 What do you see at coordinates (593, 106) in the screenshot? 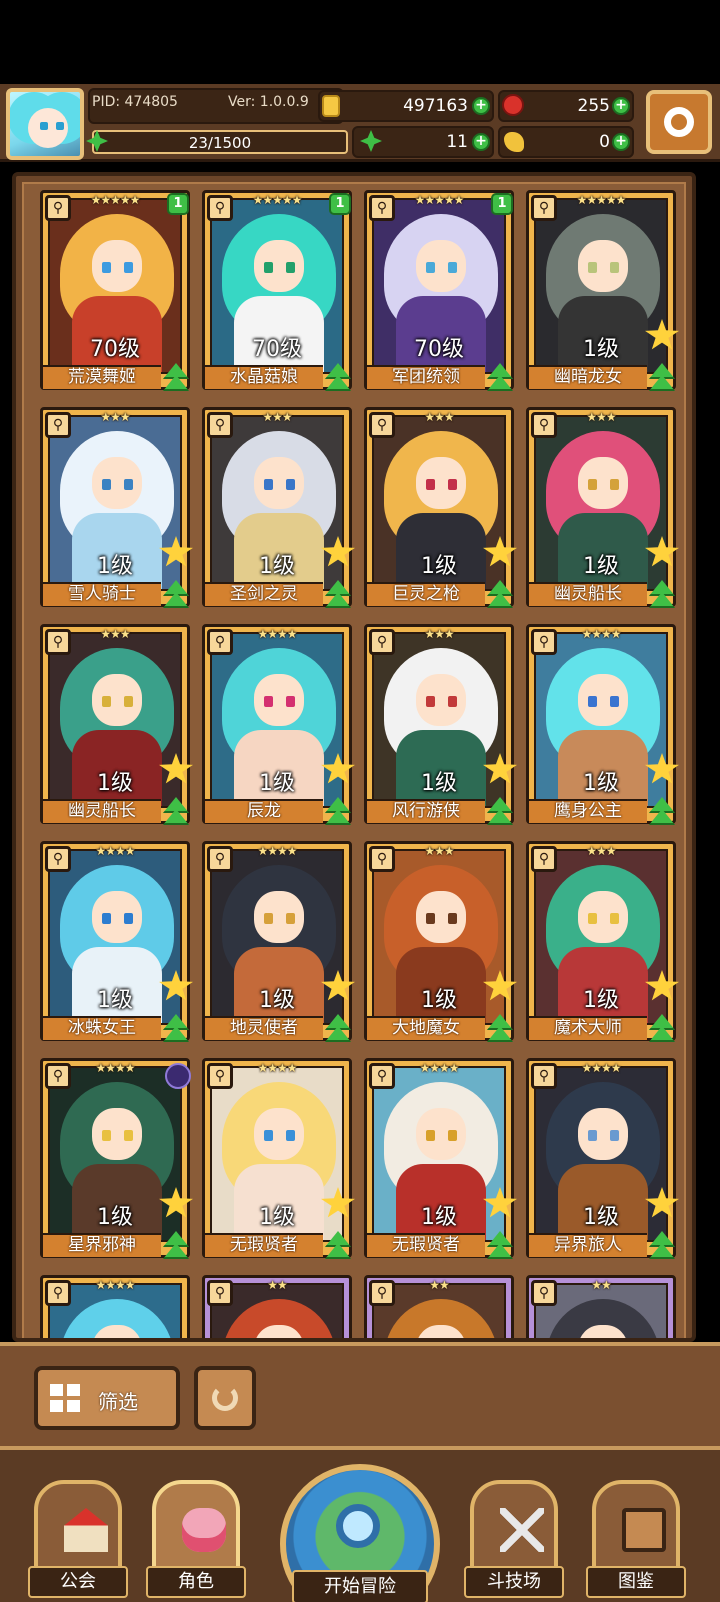
I see `apple-value: 255` at bounding box center [593, 106].